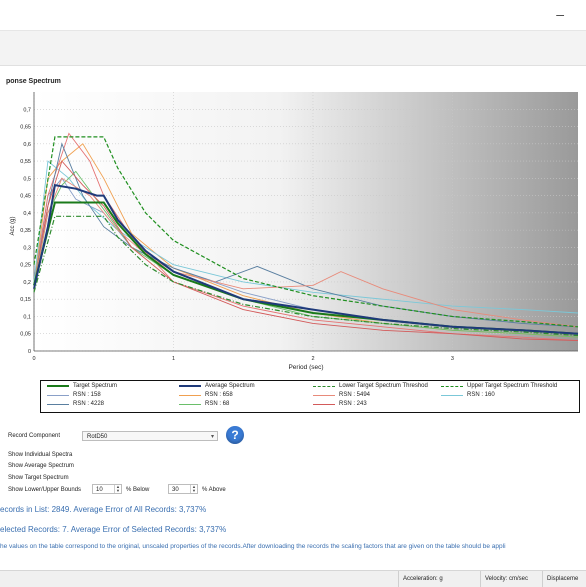  I want to click on x-axis-label: Period (sec), so click(305, 367).